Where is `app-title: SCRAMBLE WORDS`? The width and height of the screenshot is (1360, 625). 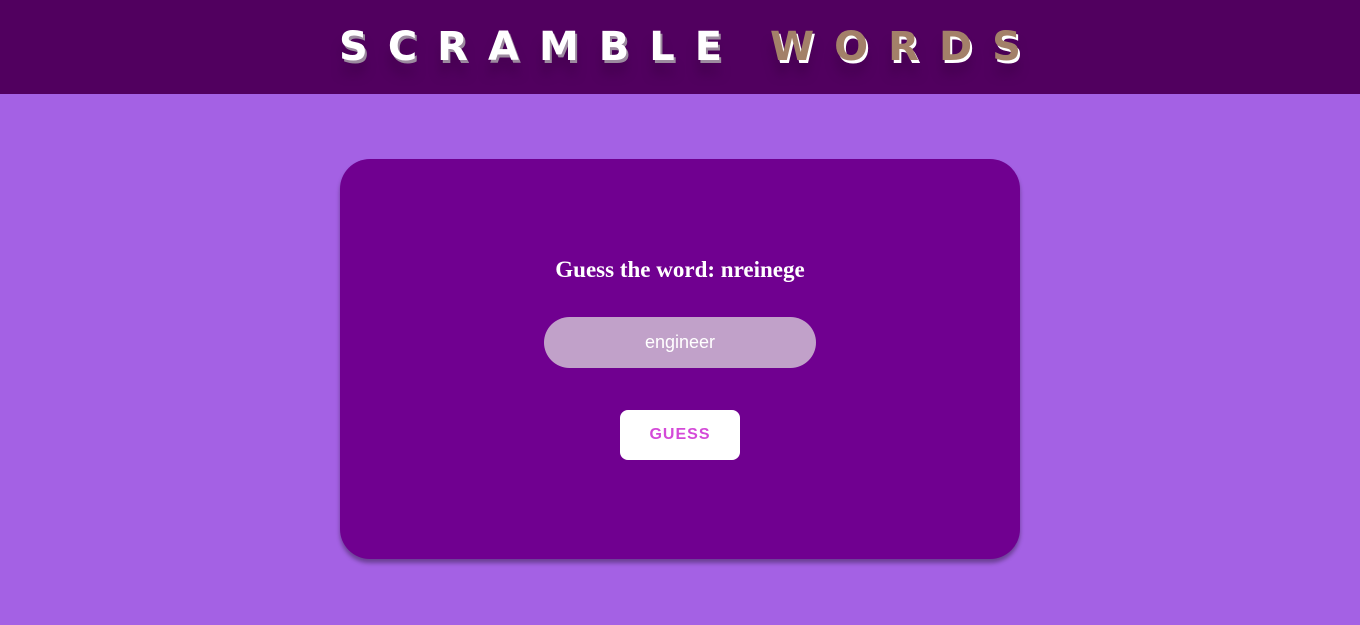 app-title: SCRAMBLE WORDS is located at coordinates (690, 47).